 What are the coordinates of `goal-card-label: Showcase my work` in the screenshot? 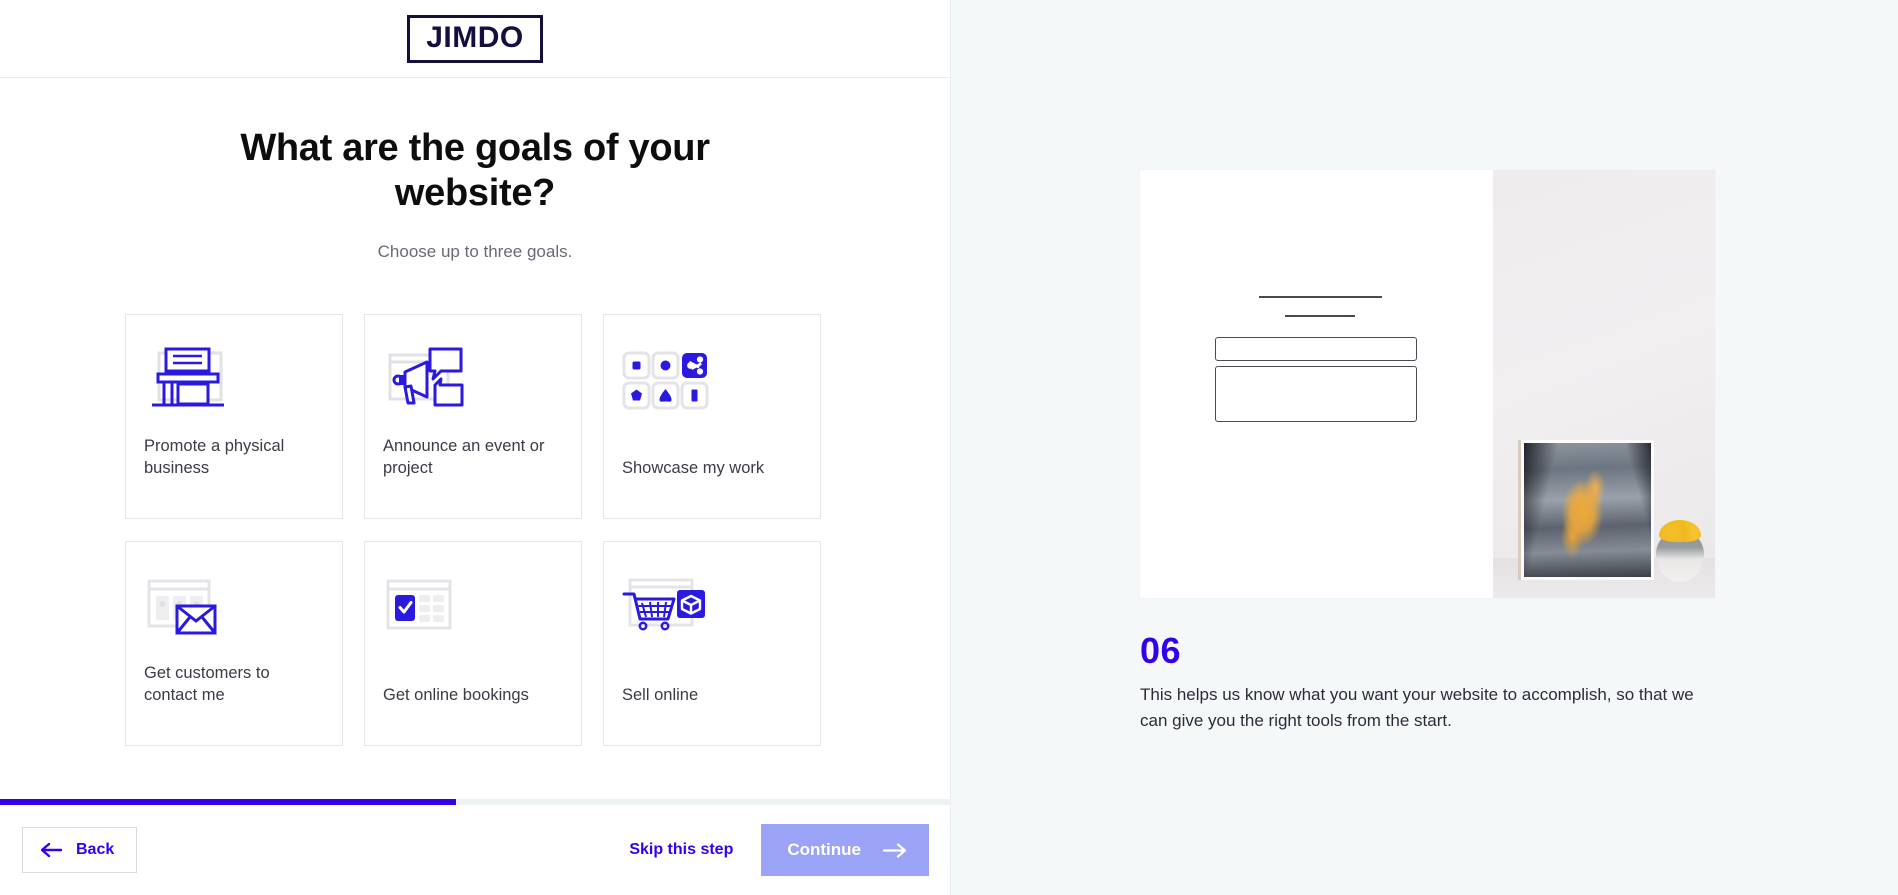 It's located at (693, 467).